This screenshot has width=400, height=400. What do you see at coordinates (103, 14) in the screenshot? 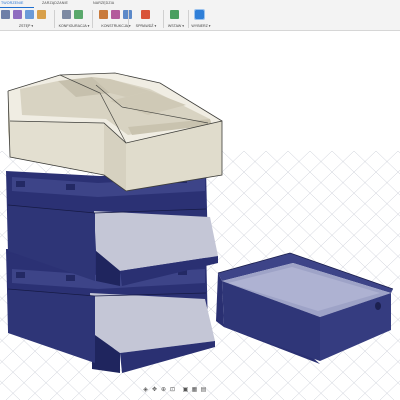
I see `plane-icon` at bounding box center [103, 14].